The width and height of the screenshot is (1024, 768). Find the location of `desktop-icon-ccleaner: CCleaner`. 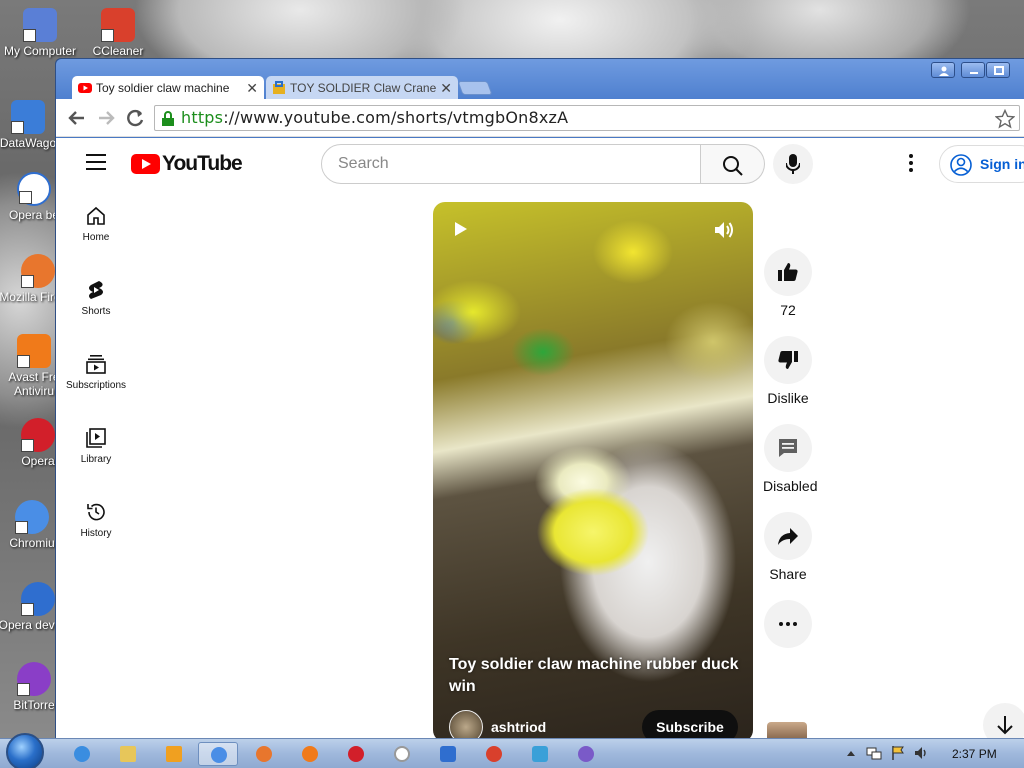

desktop-icon-ccleaner: CCleaner is located at coordinates (118, 33).